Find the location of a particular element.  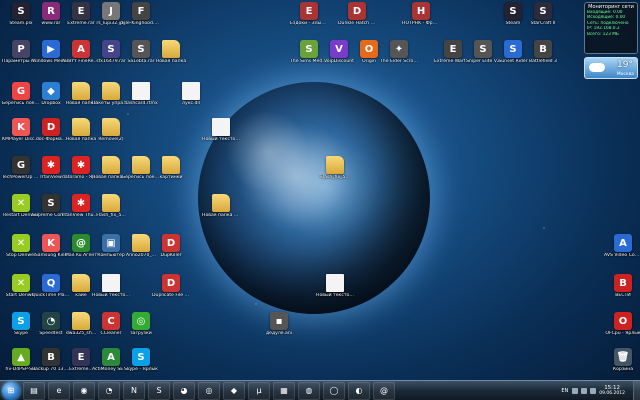

desktop-icon: AAVS Video Converter is located at coordinates (622, 251).